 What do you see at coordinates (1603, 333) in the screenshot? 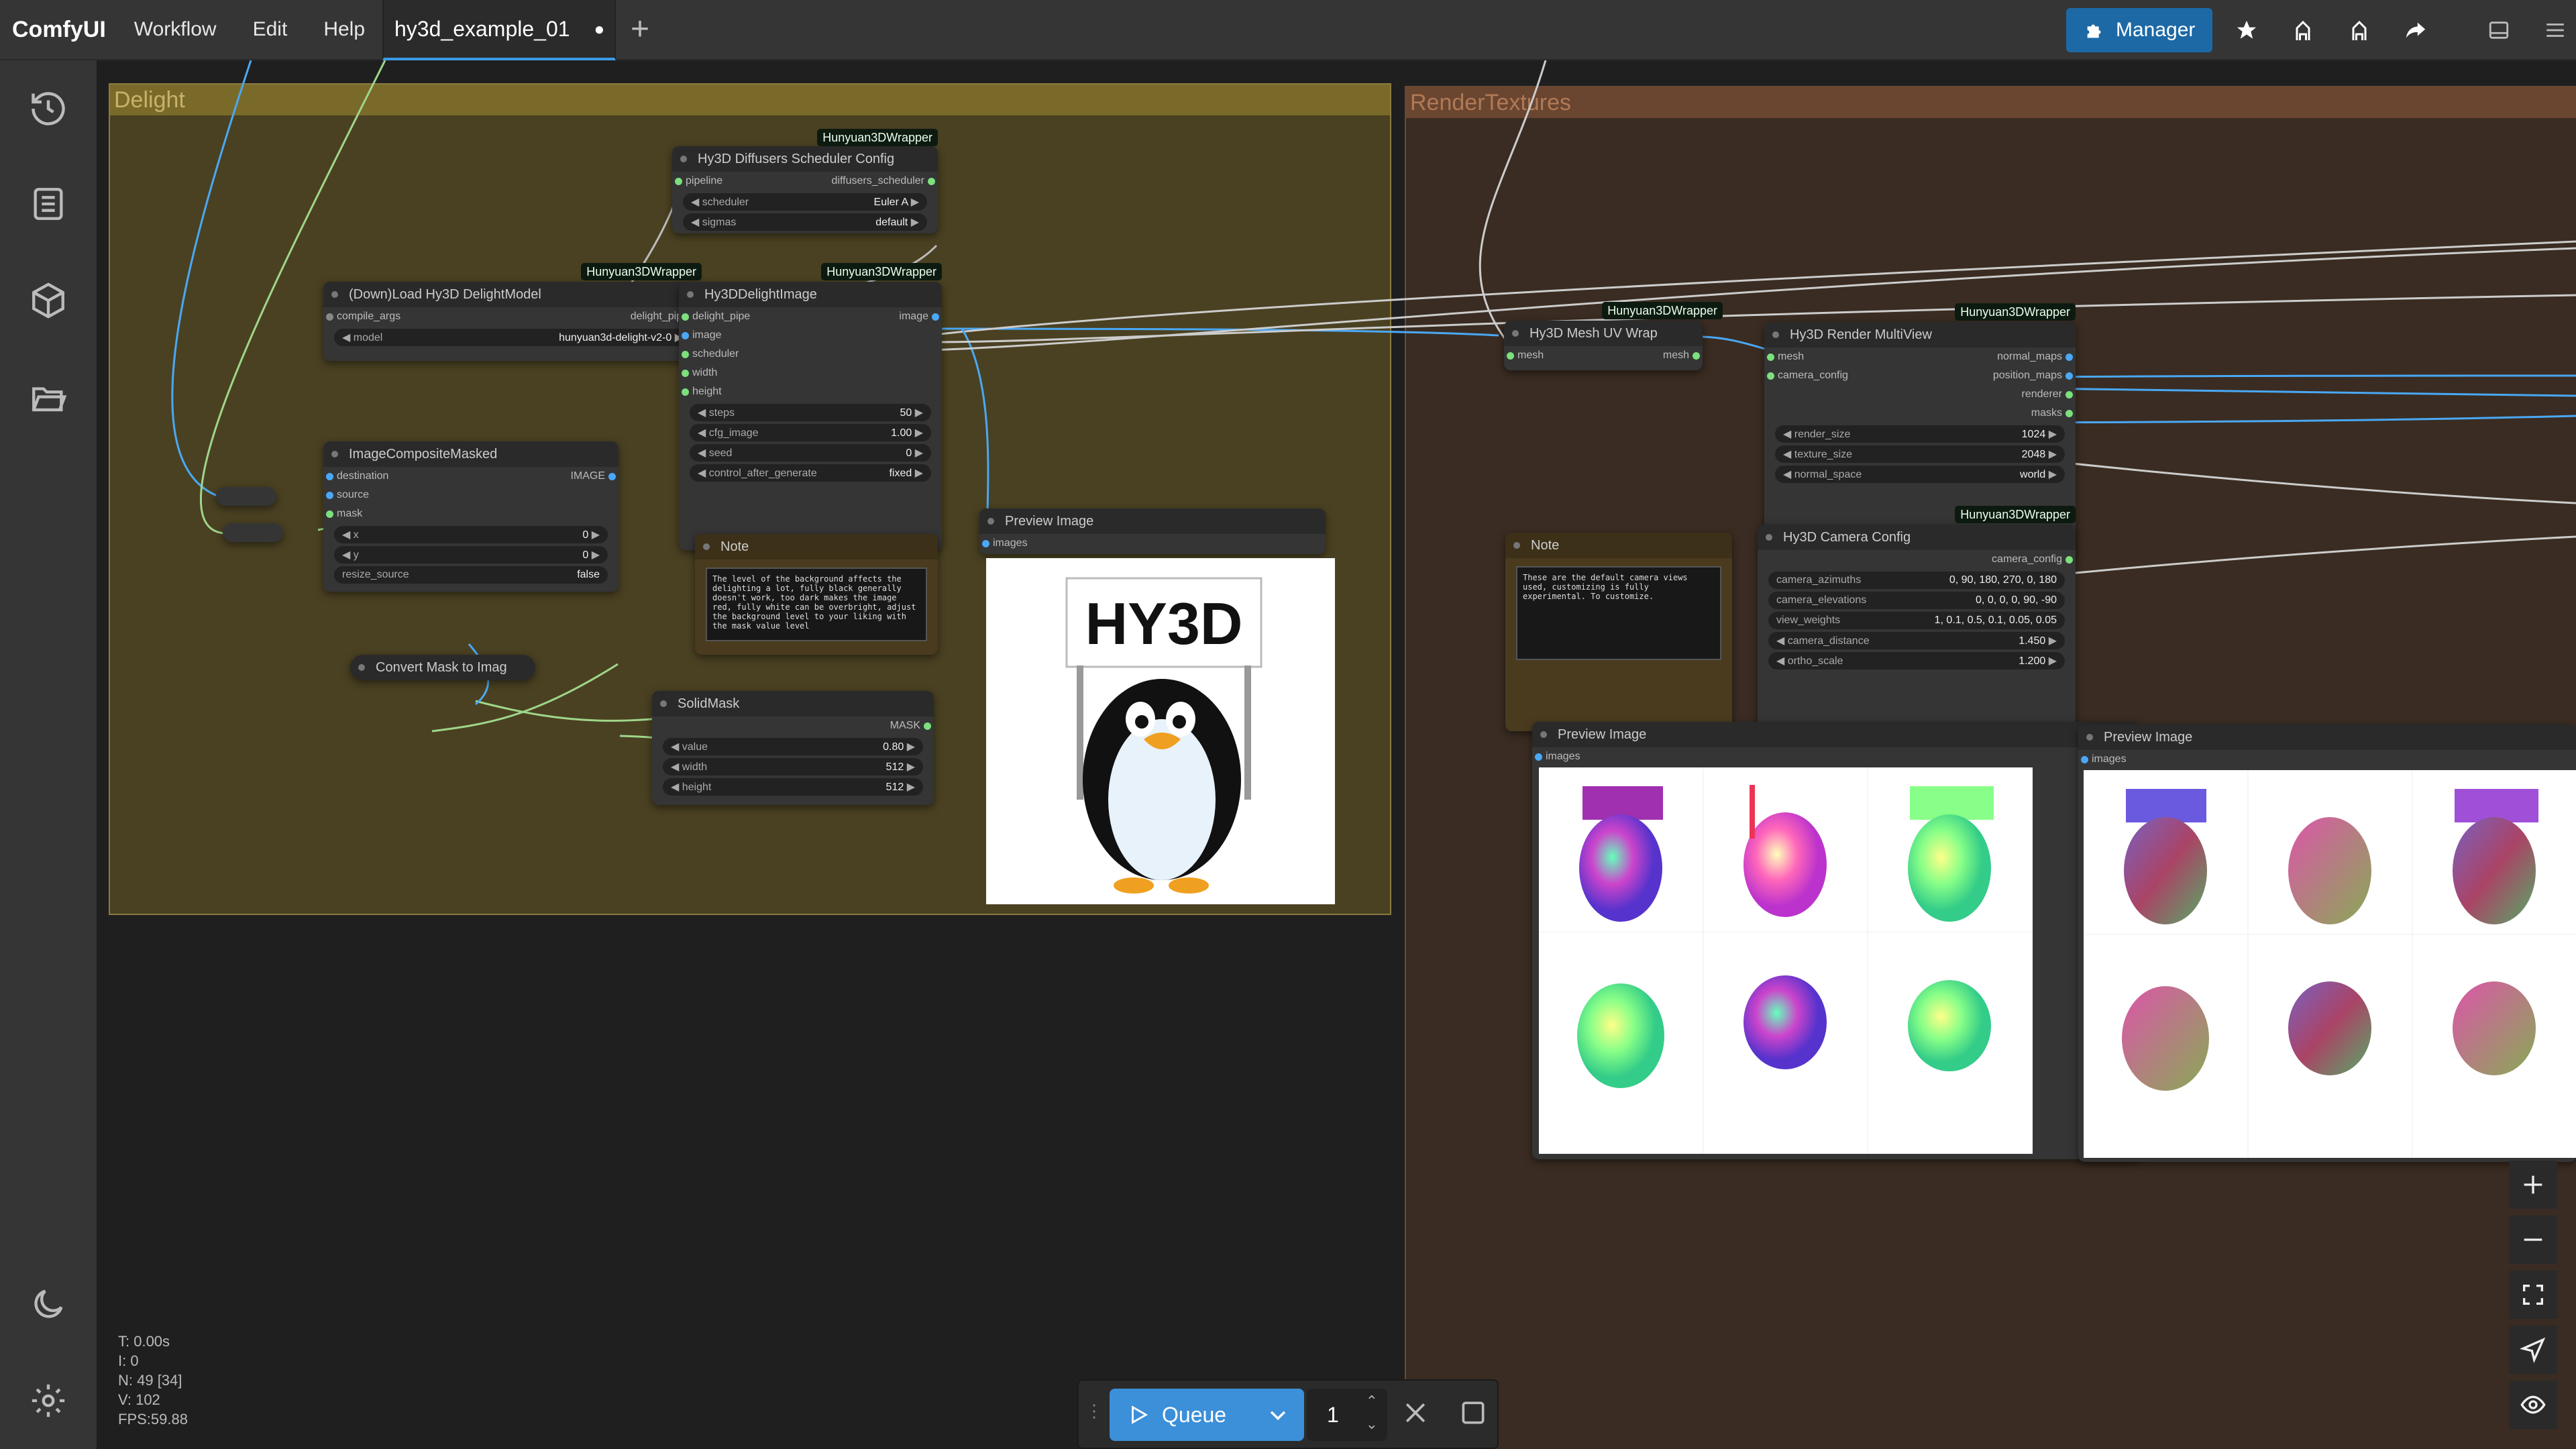
I see `node-title: Hy3D Mesh UV Wrap` at bounding box center [1603, 333].